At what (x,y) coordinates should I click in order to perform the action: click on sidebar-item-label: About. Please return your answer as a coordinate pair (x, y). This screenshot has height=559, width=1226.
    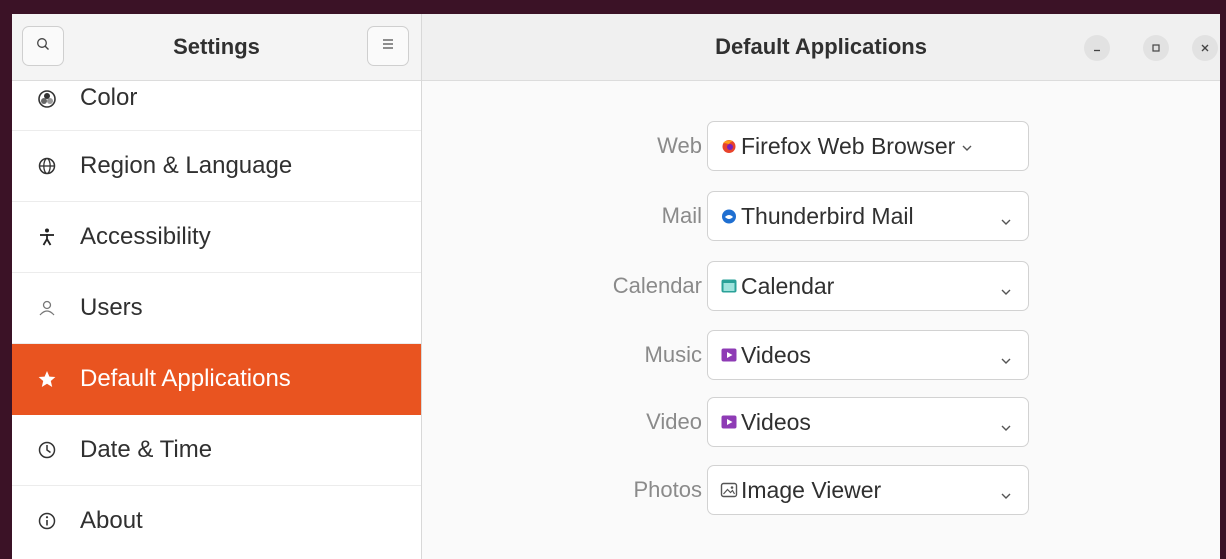
    Looking at the image, I should click on (111, 520).